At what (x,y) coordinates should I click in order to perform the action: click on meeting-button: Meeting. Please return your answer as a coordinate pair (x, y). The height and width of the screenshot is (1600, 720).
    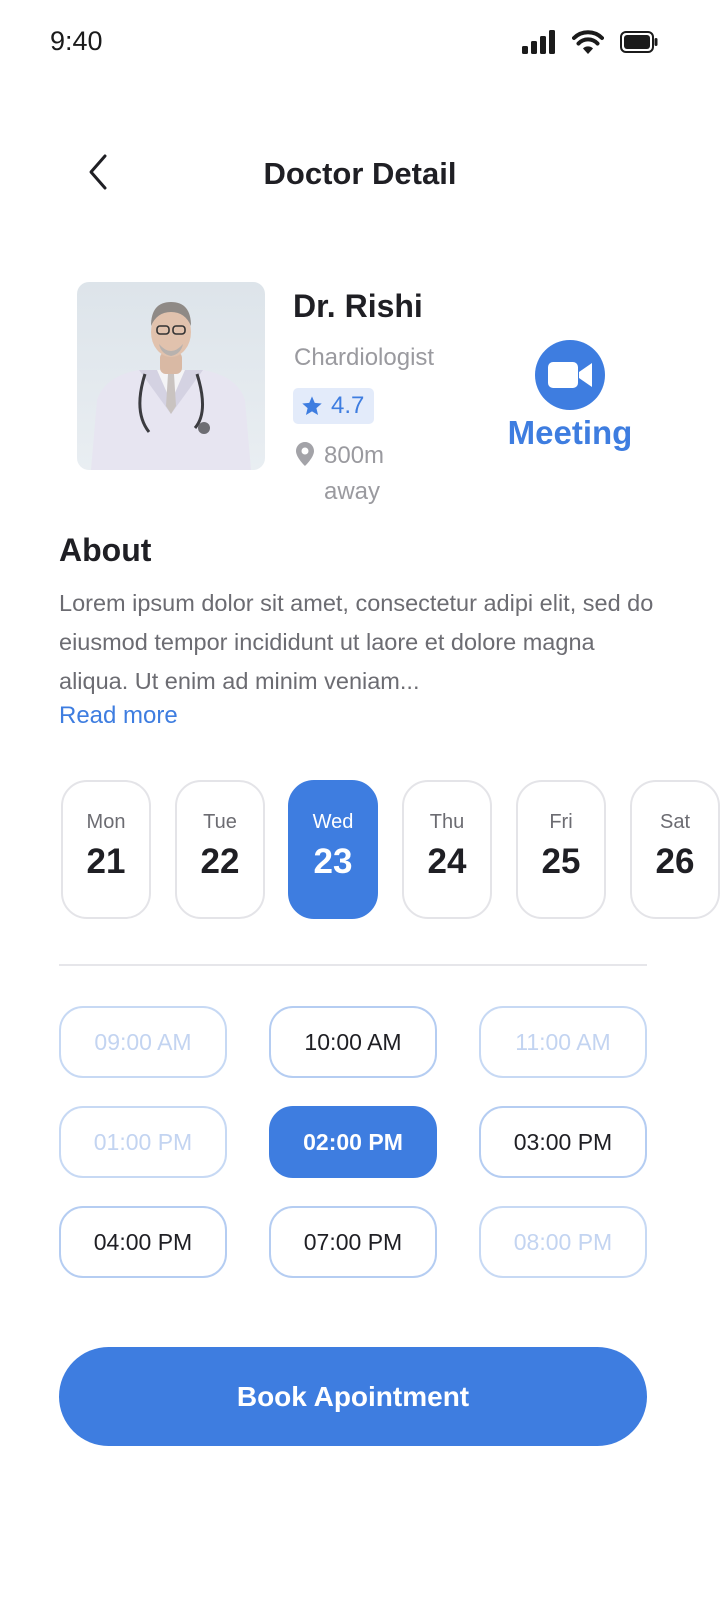
    Looking at the image, I should click on (570, 396).